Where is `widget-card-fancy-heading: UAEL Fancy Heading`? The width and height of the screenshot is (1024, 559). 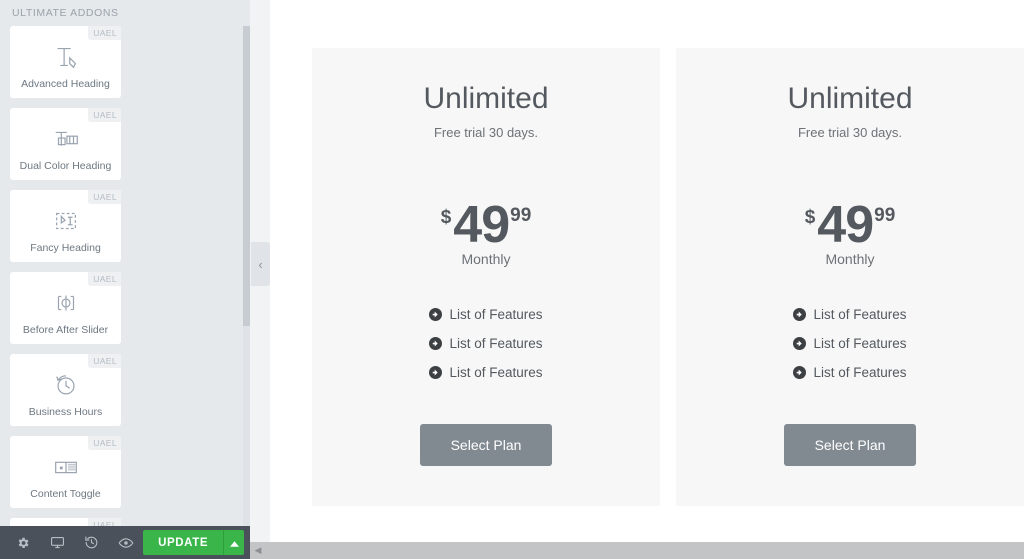 widget-card-fancy-heading: UAEL Fancy Heading is located at coordinates (65, 226).